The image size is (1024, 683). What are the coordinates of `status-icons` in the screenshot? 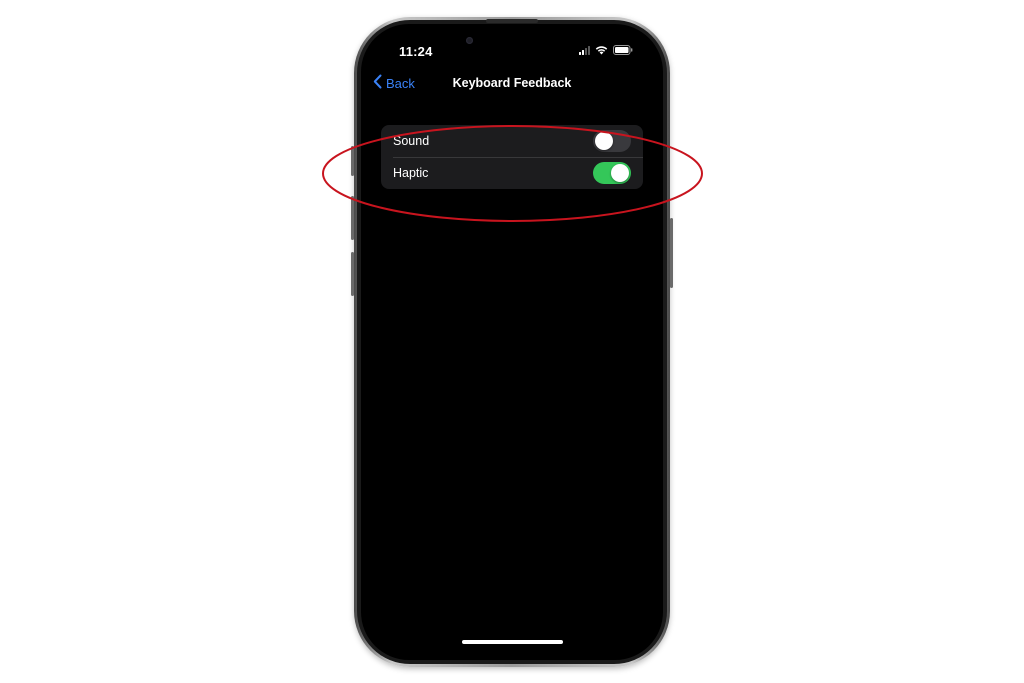 It's located at (606, 50).